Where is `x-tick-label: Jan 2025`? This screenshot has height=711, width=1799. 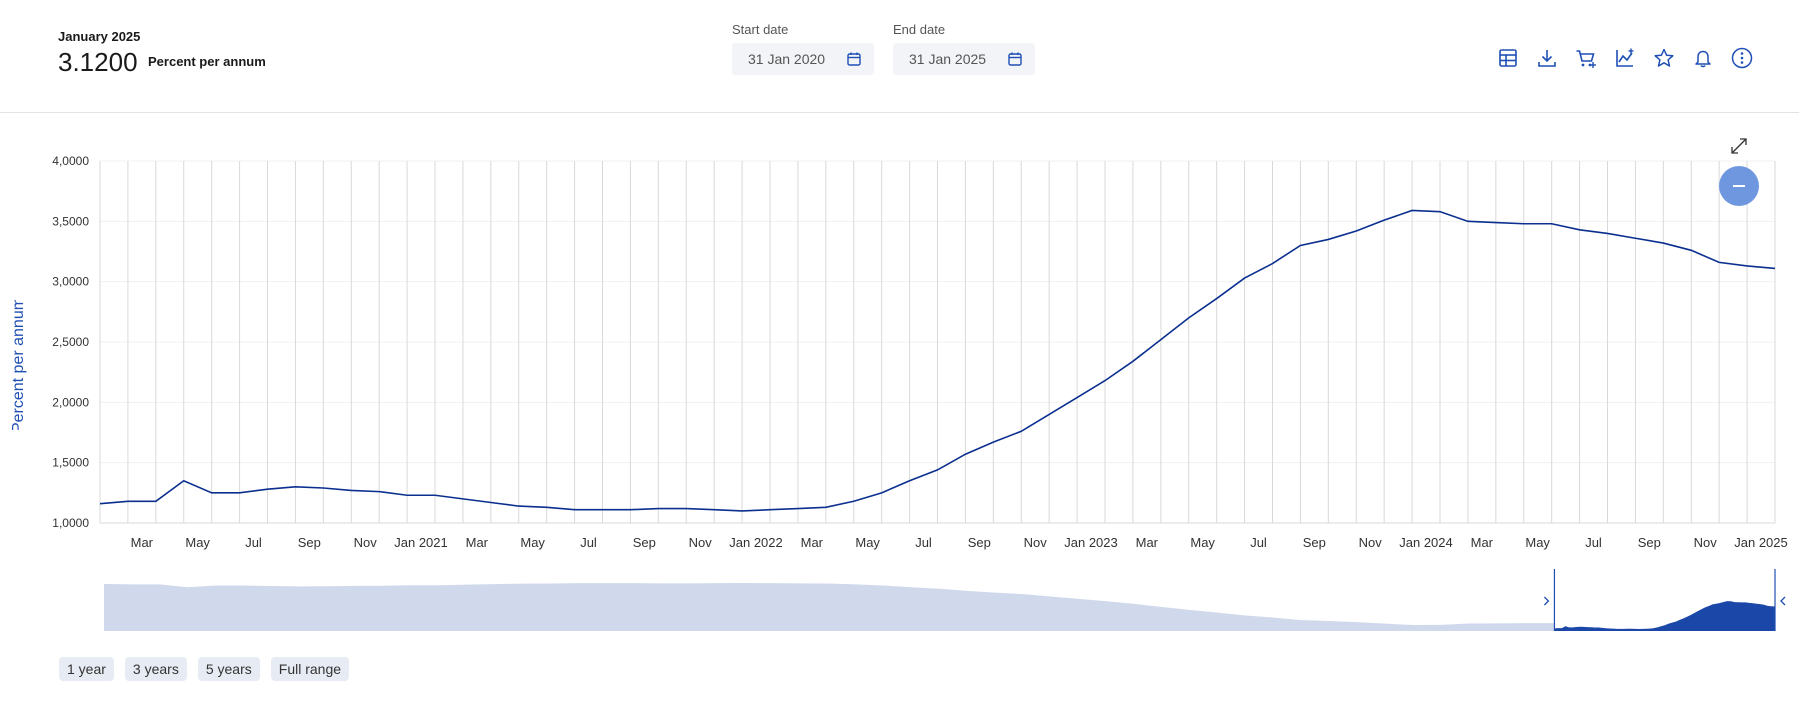
x-tick-label: Jan 2025 is located at coordinates (1761, 542).